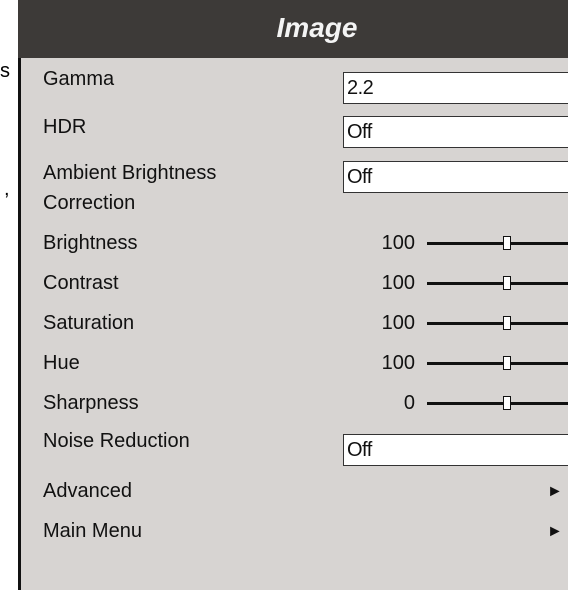 This screenshot has width=568, height=590. What do you see at coordinates (455, 450) in the screenshot?
I see `noise-reduction-select: Off` at bounding box center [455, 450].